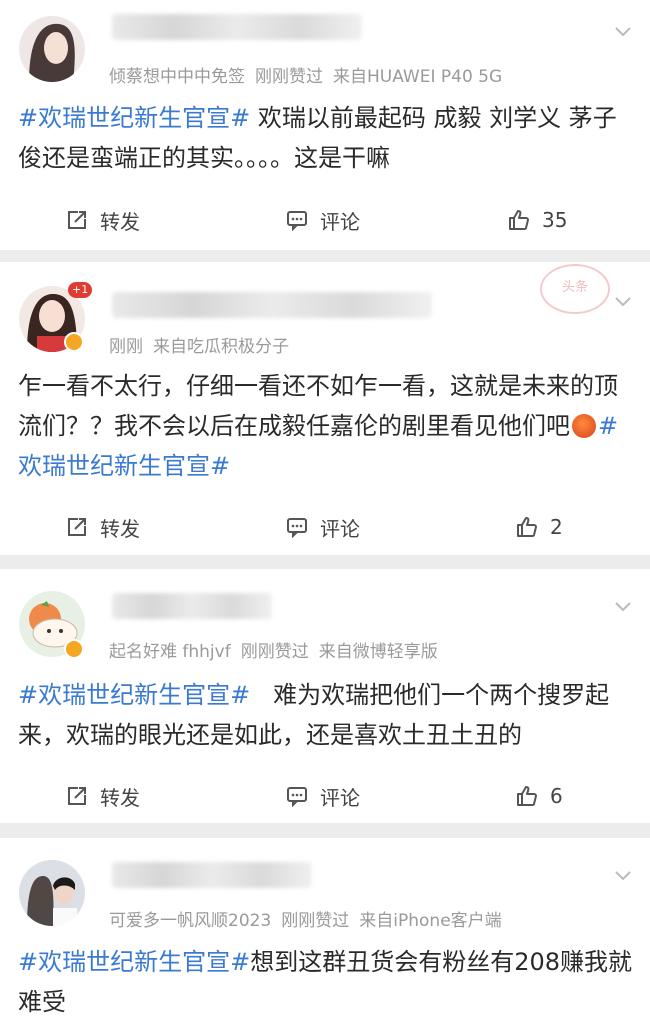 The width and height of the screenshot is (650, 1032). I want to click on username: 倾蔡想中中中免签, so click(177, 77).